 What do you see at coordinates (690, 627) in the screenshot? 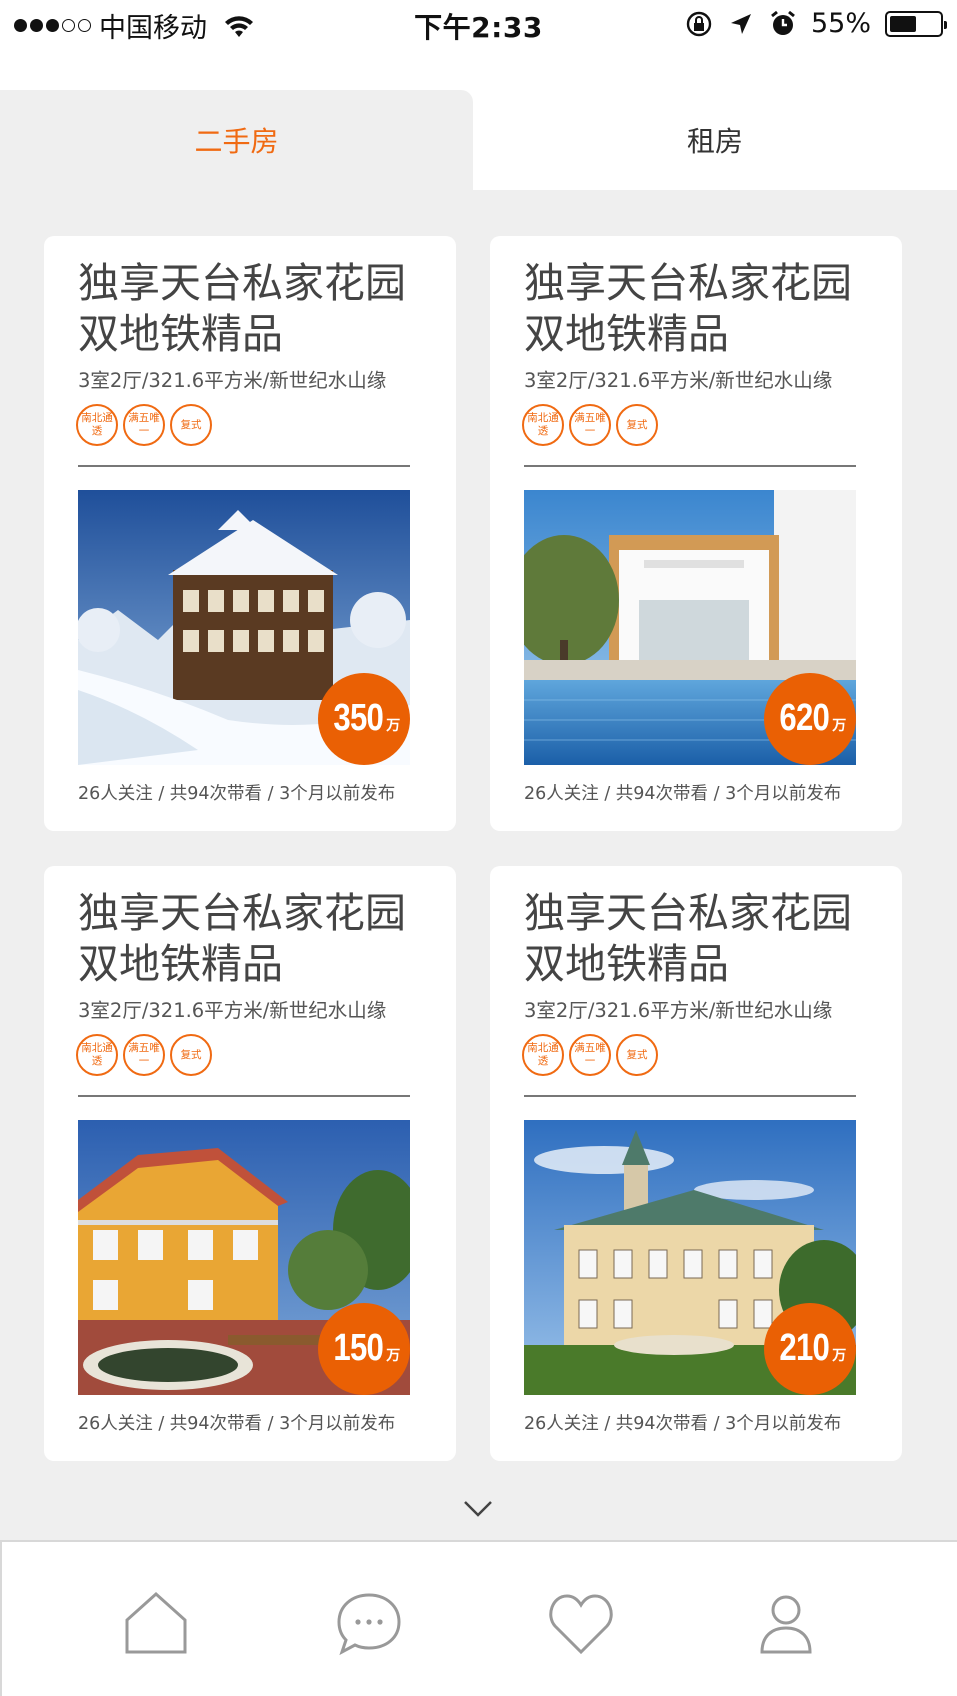
I see `listing-photo: 620 万` at bounding box center [690, 627].